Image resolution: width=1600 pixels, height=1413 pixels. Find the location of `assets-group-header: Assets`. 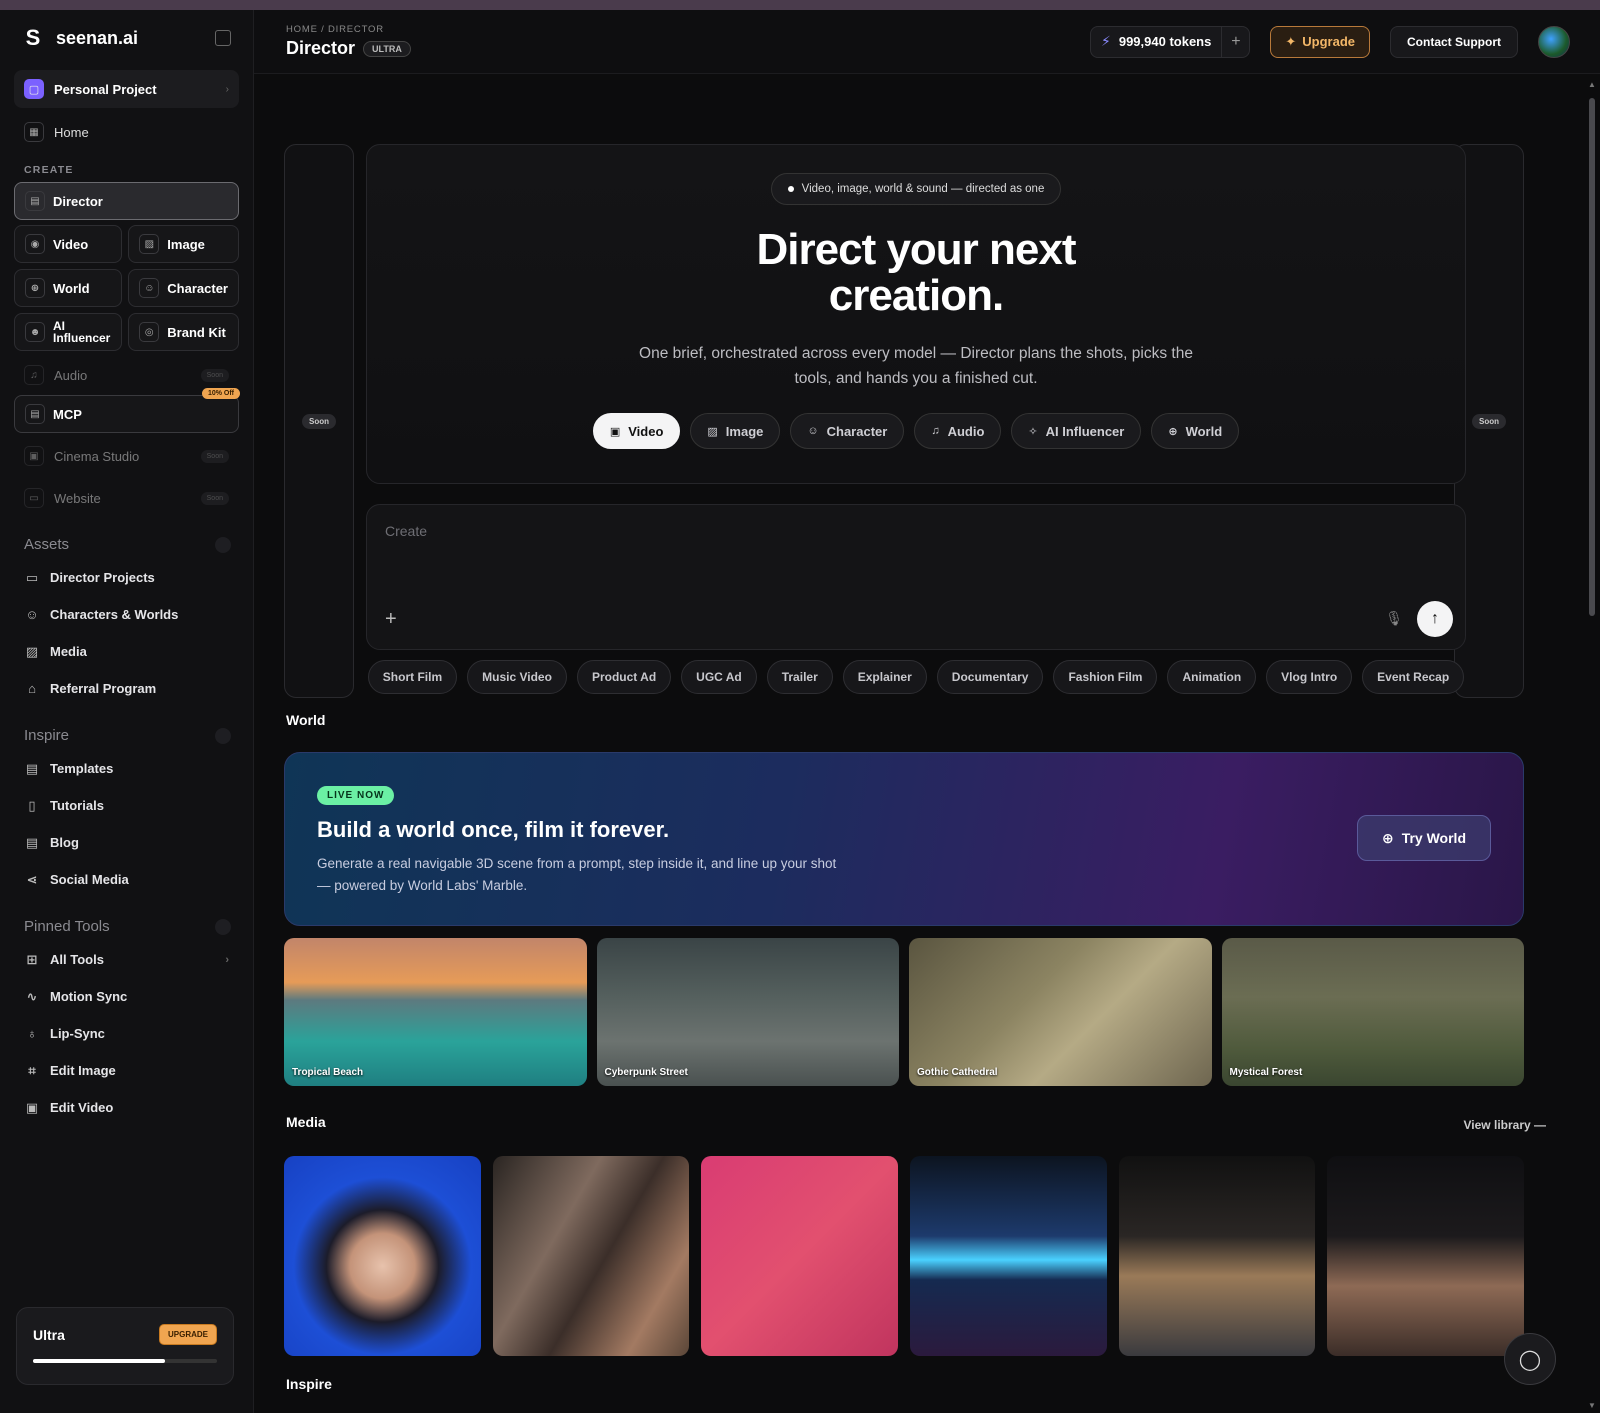

assets-group-header: Assets is located at coordinates (127, 544).